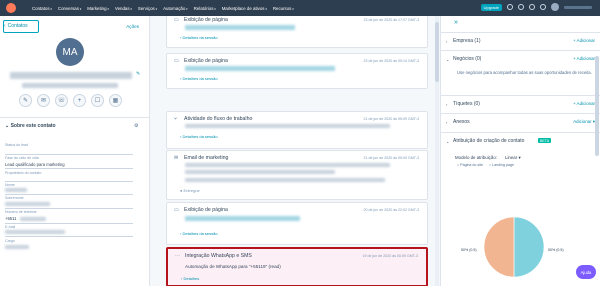  Describe the element at coordinates (150, 8) in the screenshot. I see `menu-servicos: Serviços` at that location.